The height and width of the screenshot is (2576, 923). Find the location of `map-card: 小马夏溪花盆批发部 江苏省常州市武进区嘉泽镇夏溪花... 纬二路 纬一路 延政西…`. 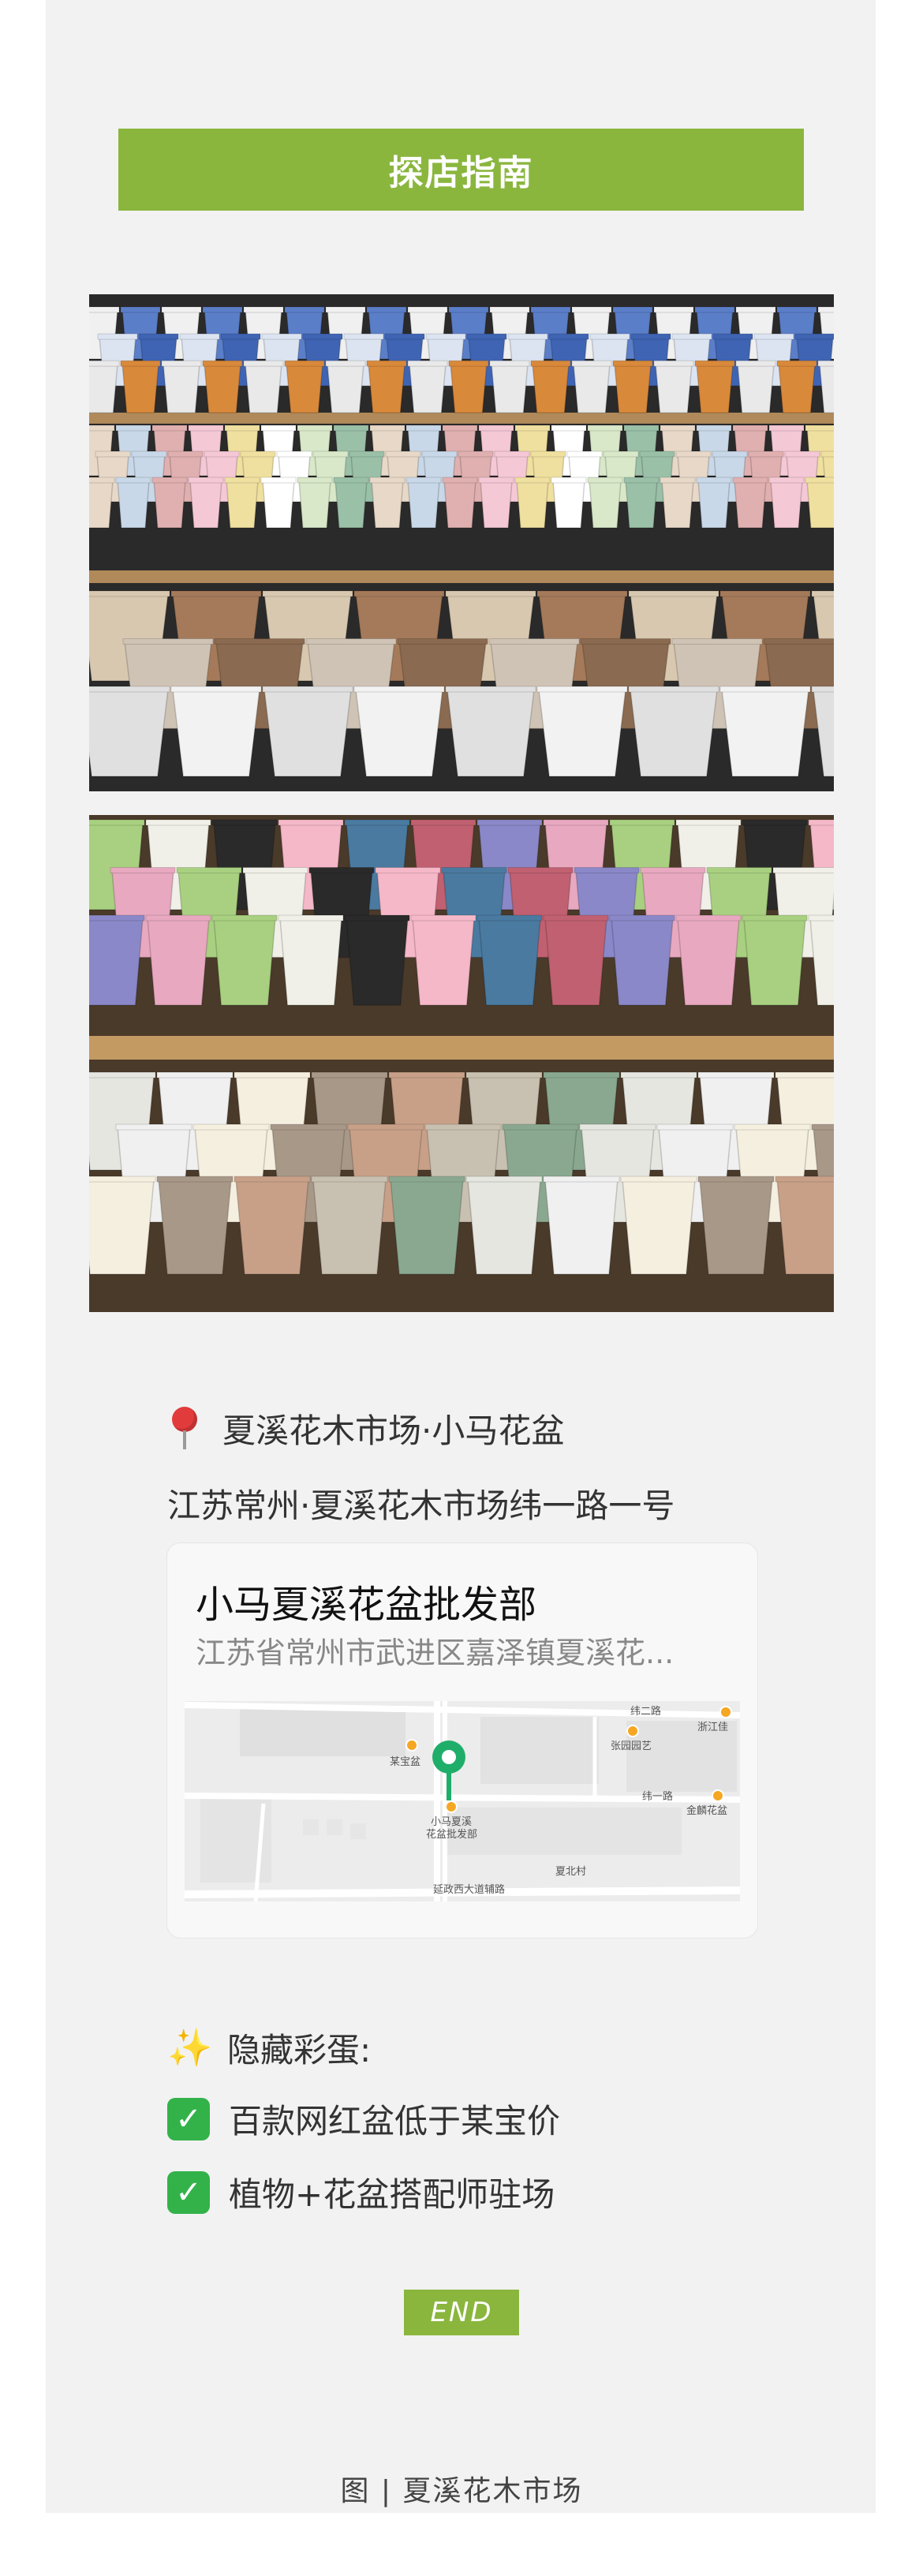

map-card: 小马夏溪花盆批发部 江苏省常州市武进区嘉泽镇夏溪花... 纬二路 纬一路 延政西… is located at coordinates (462, 1740).